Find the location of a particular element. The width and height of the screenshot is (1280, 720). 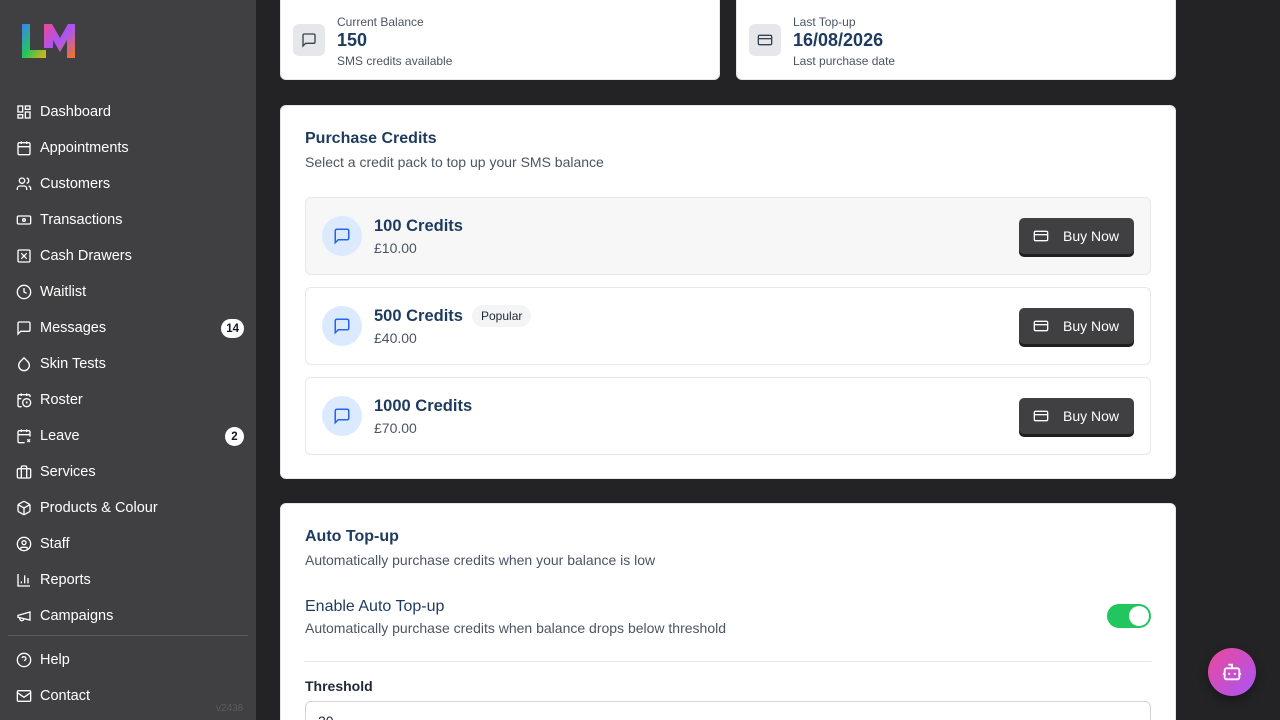

sidebar-item-label: Help is located at coordinates (55, 660).